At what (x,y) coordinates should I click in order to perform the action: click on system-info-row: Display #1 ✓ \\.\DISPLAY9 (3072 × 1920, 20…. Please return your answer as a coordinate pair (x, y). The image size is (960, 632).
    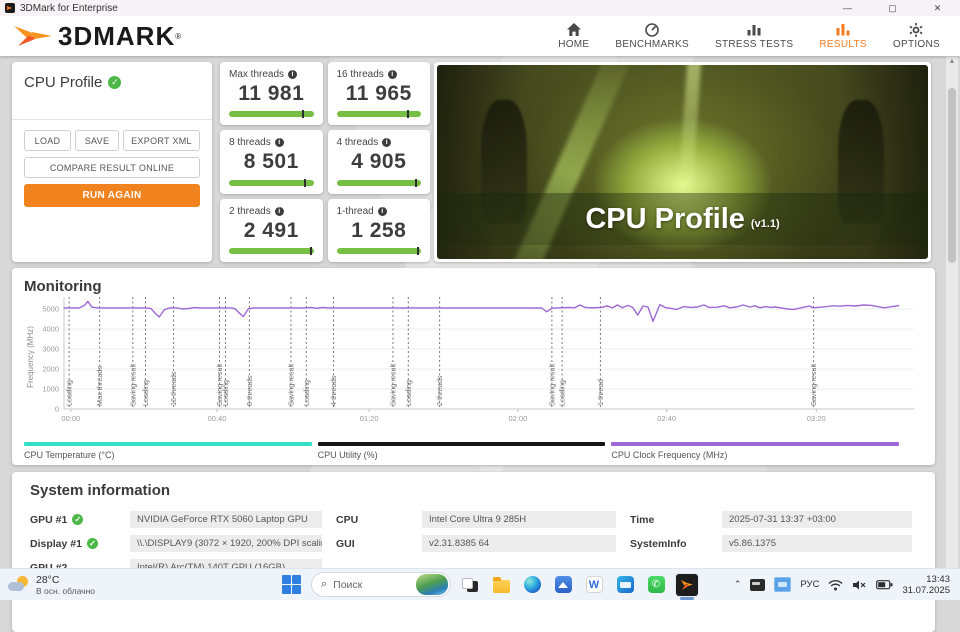
    Looking at the image, I should click on (176, 543).